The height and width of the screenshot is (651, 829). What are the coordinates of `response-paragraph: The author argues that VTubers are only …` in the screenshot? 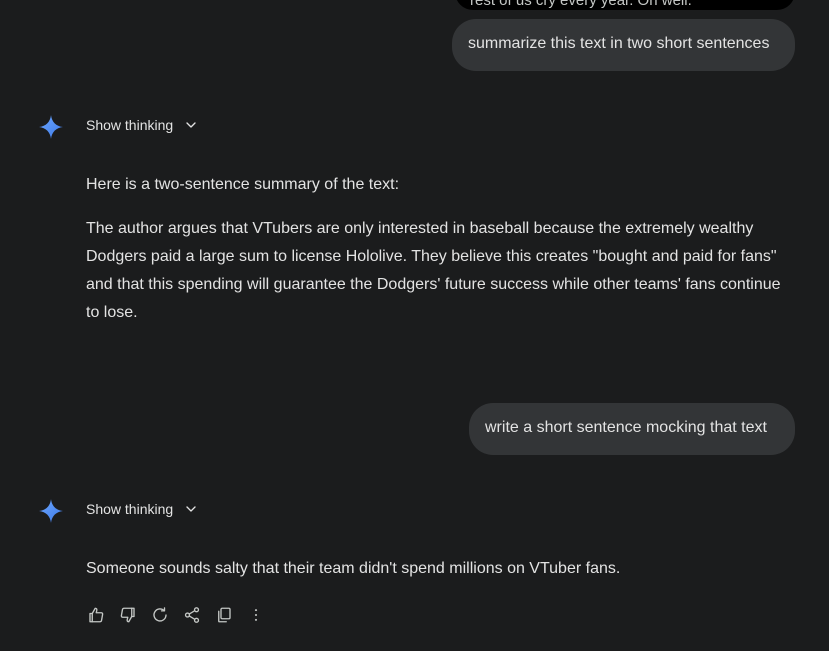 It's located at (433, 270).